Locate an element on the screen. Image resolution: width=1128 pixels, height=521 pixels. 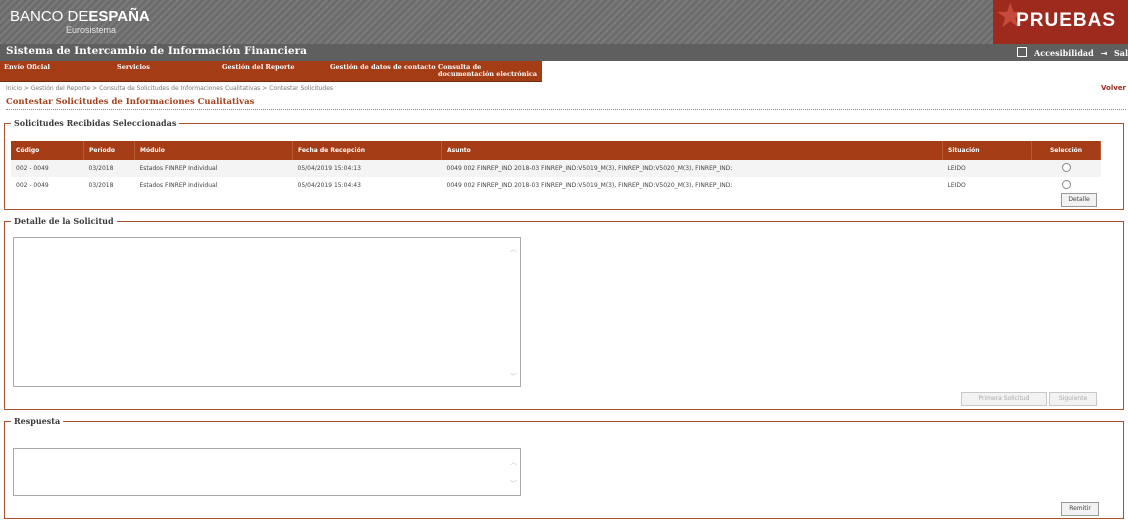
column-header-fecha: Fecha de Recepción is located at coordinates (367, 150).